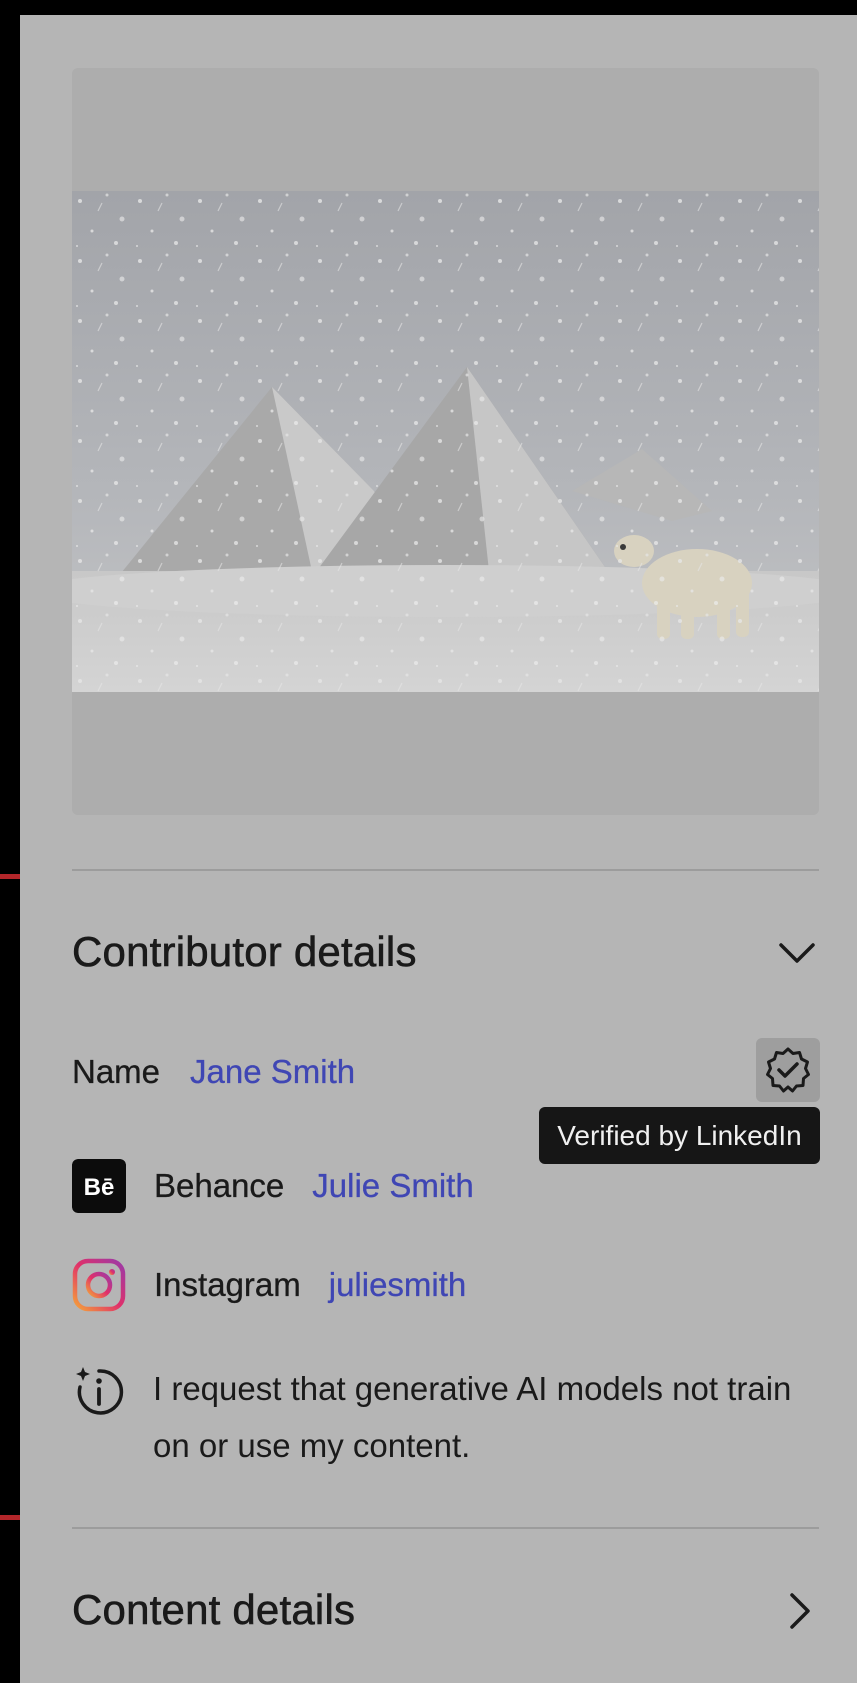 This screenshot has width=857, height=1683. I want to click on ai-info-icon, so click(100, 1391).